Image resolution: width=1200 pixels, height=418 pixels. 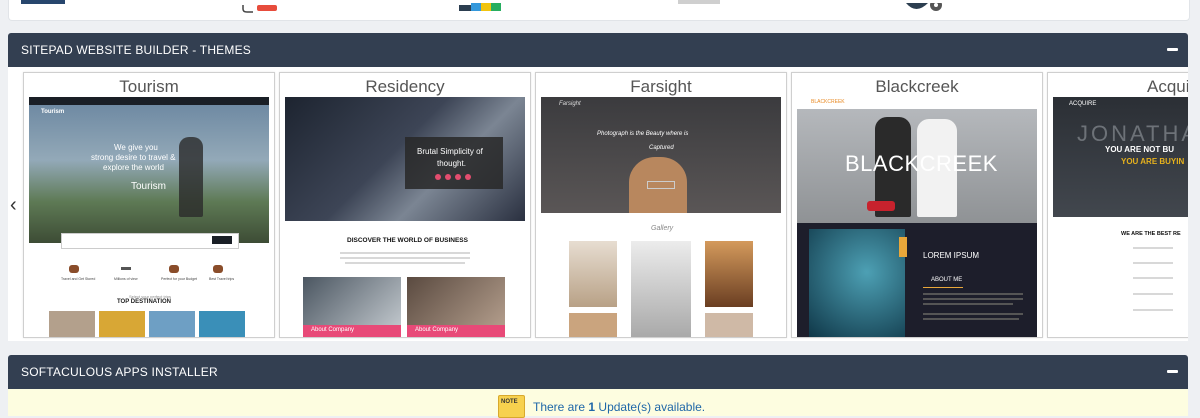 What do you see at coordinates (126, 279) in the screenshot?
I see `preview-feature-2: Millions of view` at bounding box center [126, 279].